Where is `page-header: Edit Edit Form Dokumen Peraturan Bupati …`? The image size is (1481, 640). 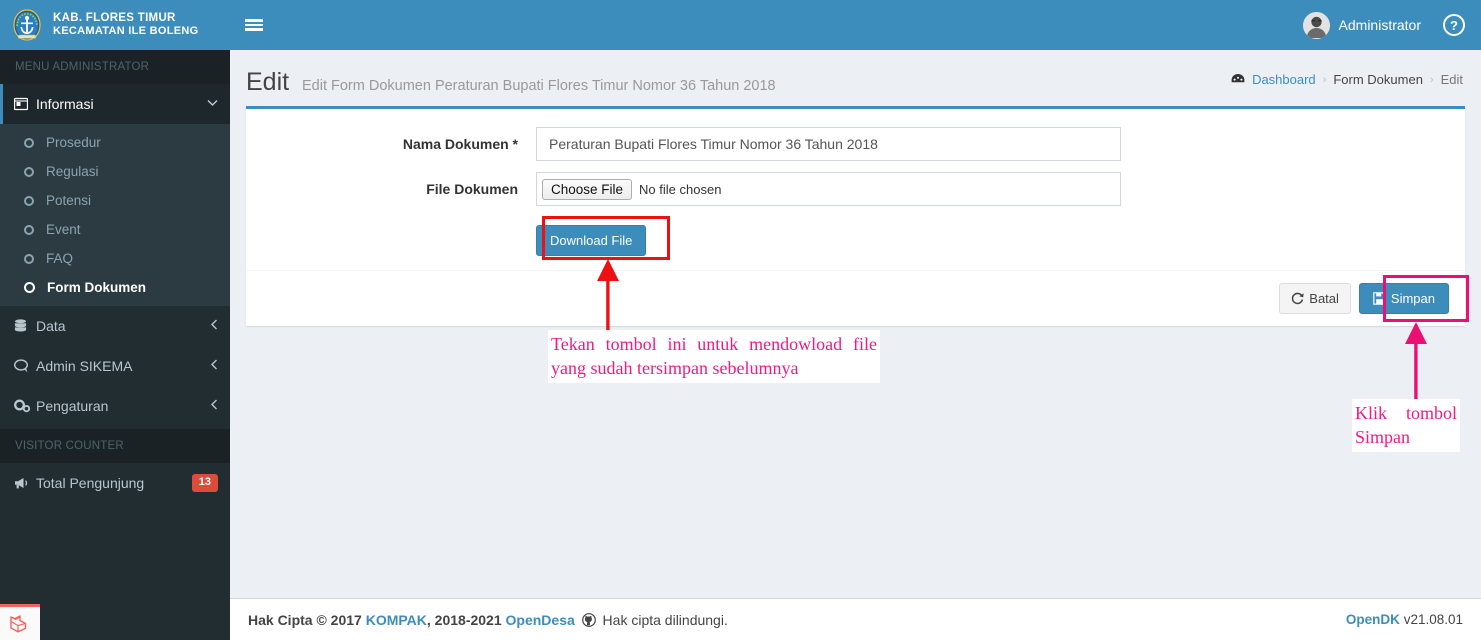
page-header: Edit Edit Form Dokumen Peraturan Bupati … is located at coordinates (855, 74).